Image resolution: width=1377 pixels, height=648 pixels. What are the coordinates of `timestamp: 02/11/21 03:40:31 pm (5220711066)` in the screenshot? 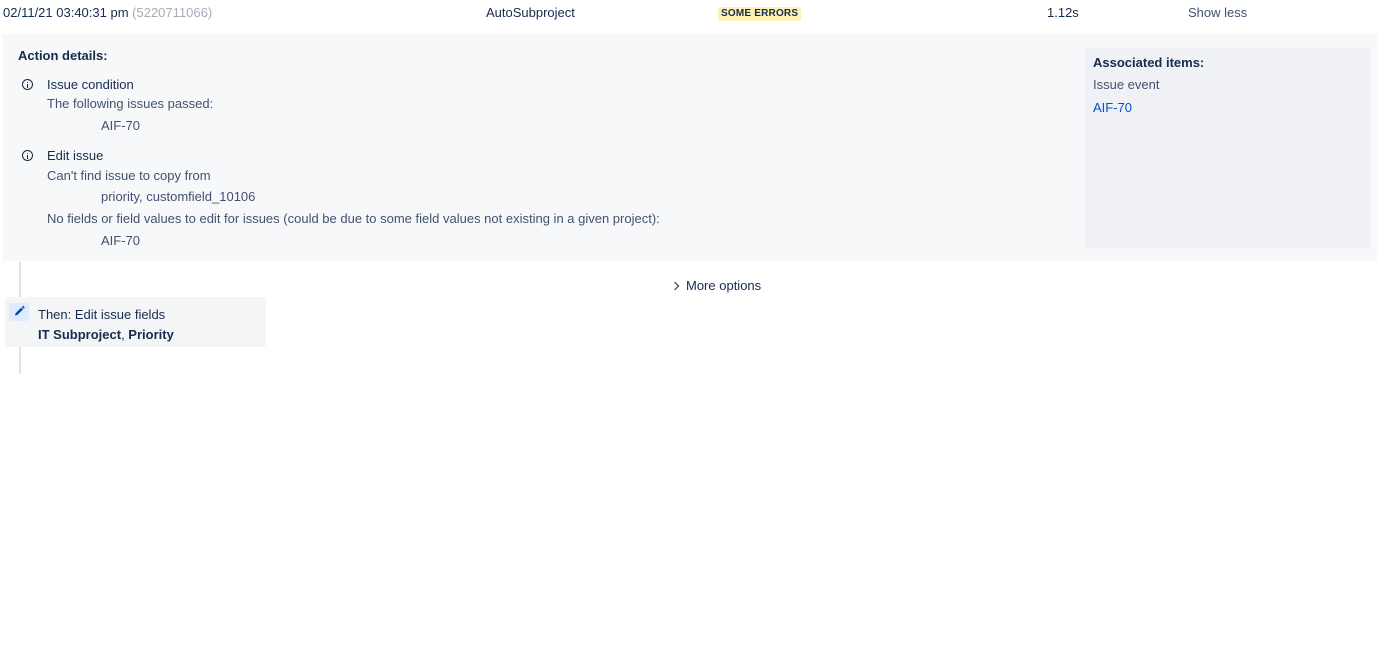 It's located at (107, 12).